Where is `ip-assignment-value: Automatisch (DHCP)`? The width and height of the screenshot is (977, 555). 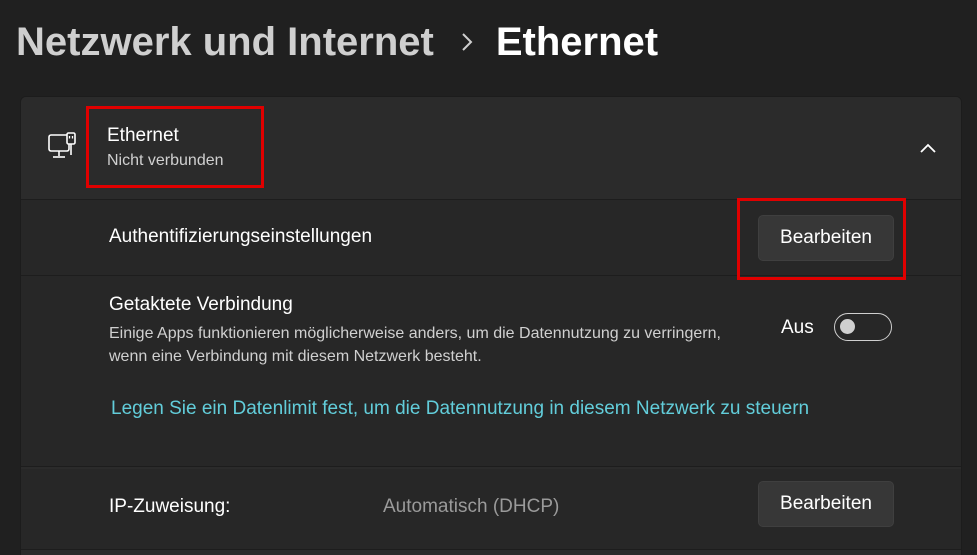 ip-assignment-value: Automatisch (DHCP) is located at coordinates (471, 506).